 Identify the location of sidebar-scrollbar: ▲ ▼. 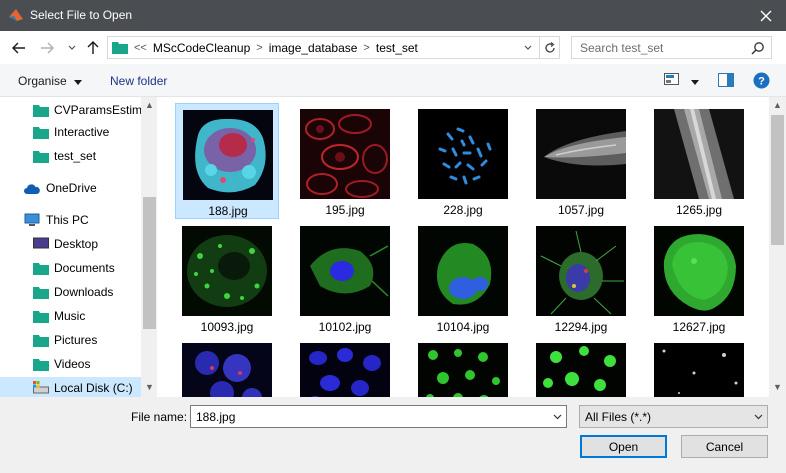
(149, 247).